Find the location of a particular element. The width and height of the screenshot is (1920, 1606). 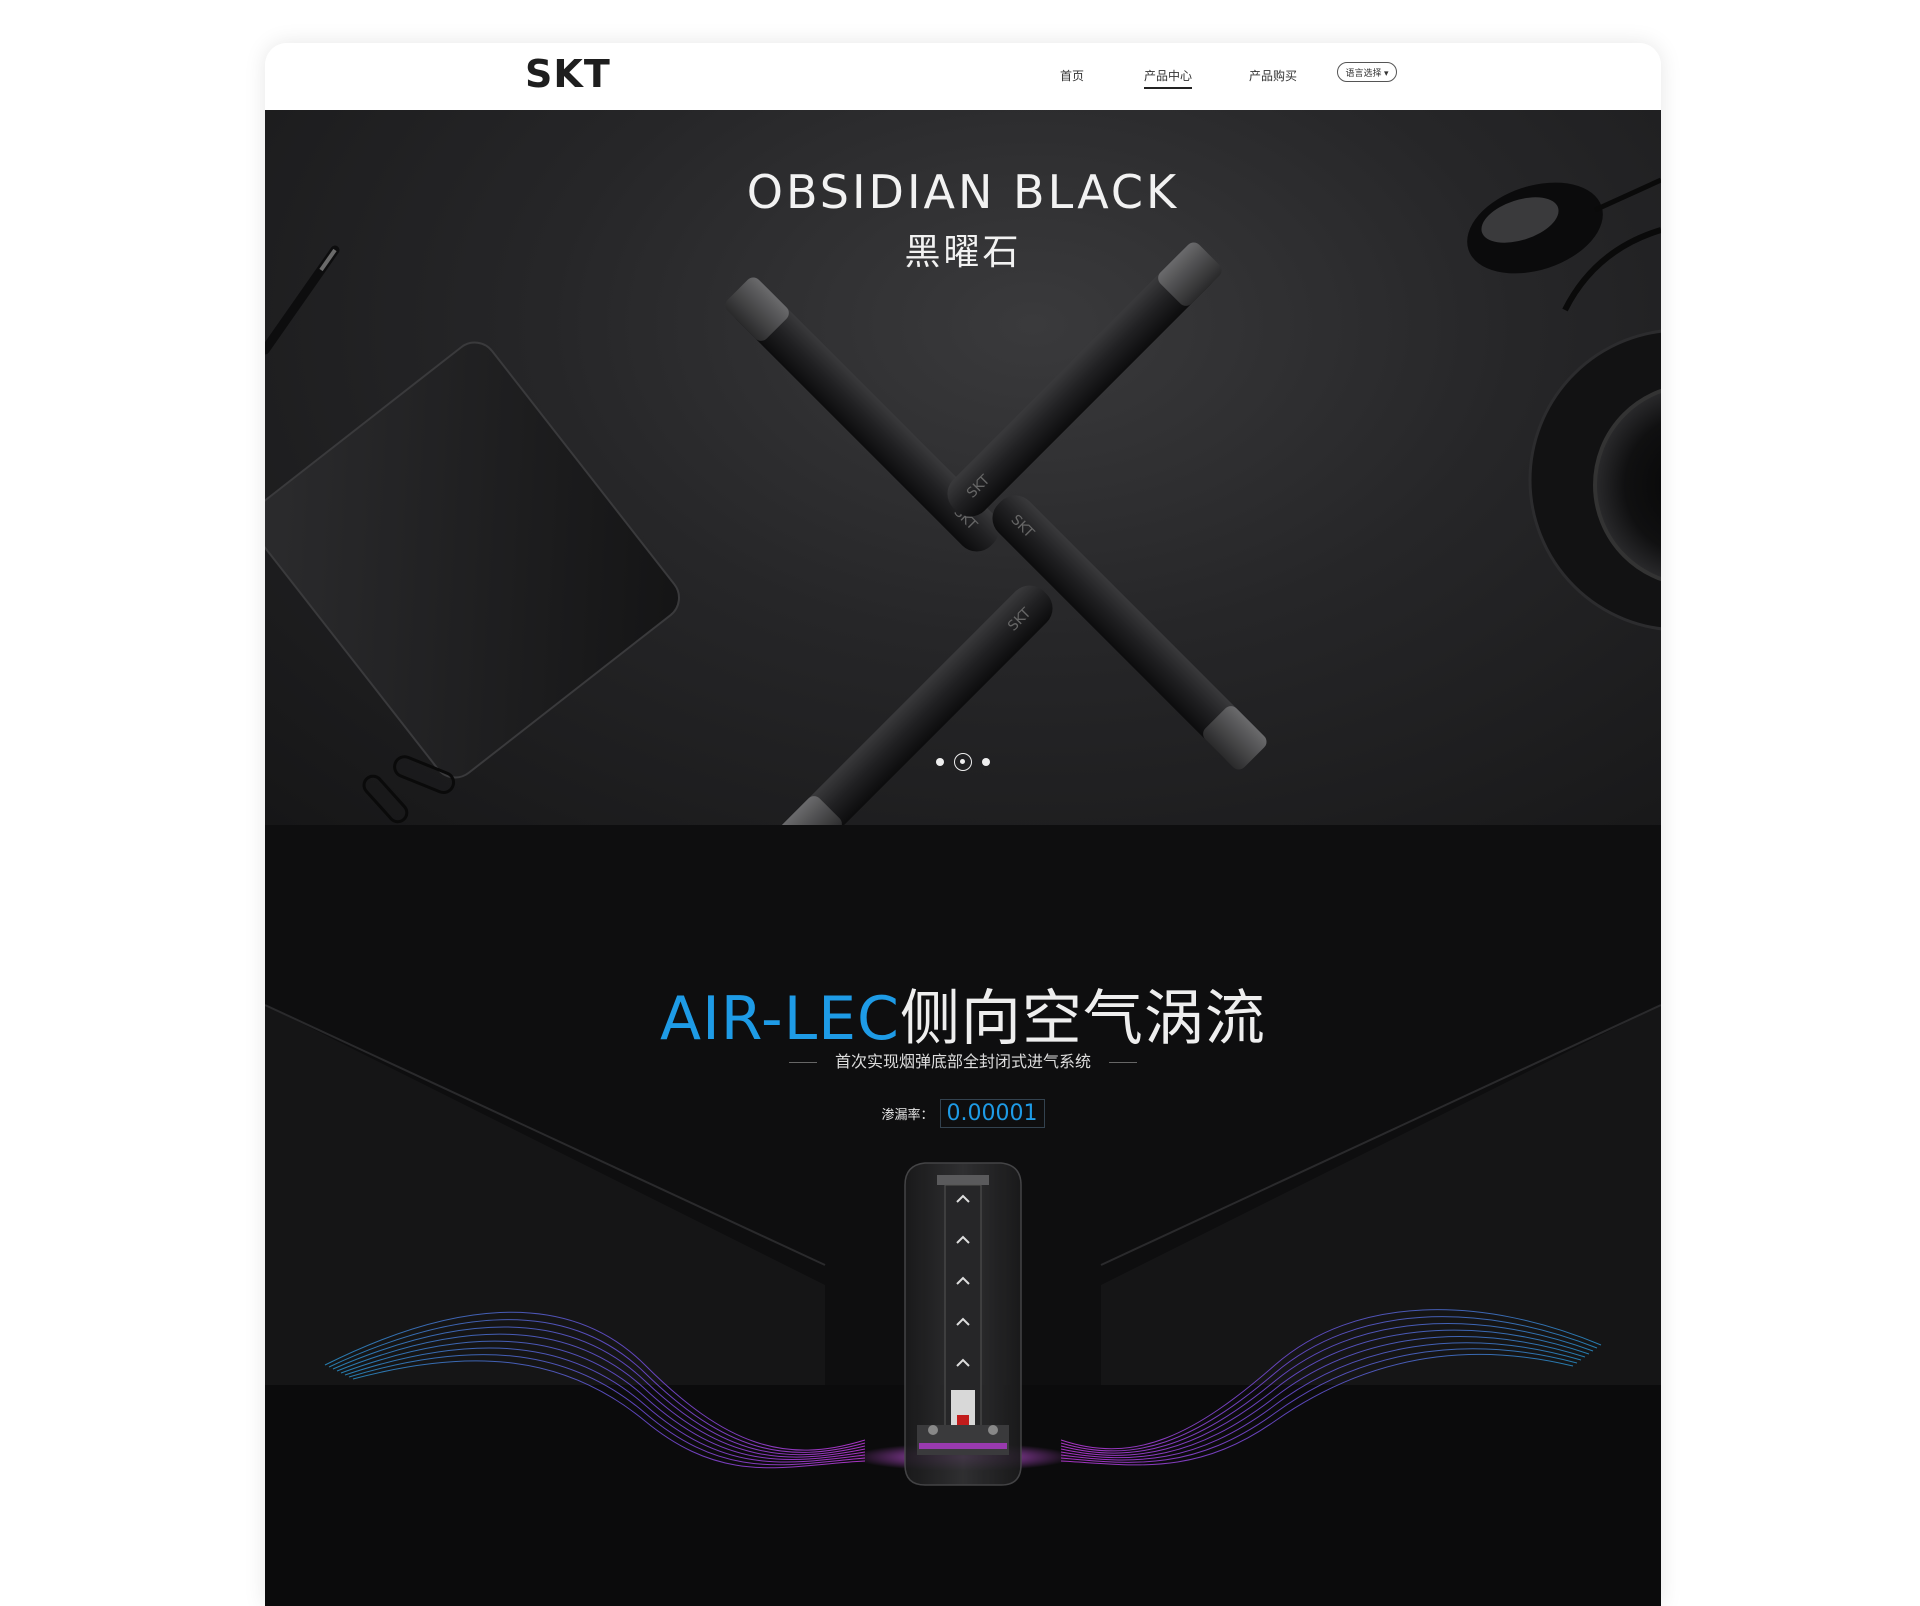

brand-logo: SKT is located at coordinates (568, 74).